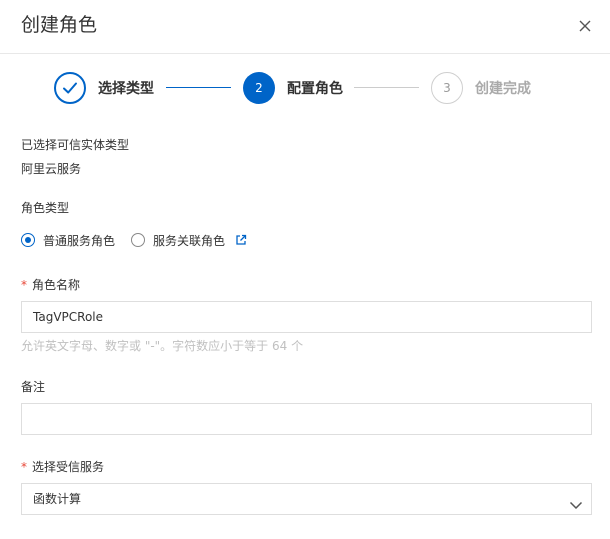 The image size is (610, 539). I want to click on role-type-radio-group: 普通服务角色 服务关联角色, so click(134, 240).